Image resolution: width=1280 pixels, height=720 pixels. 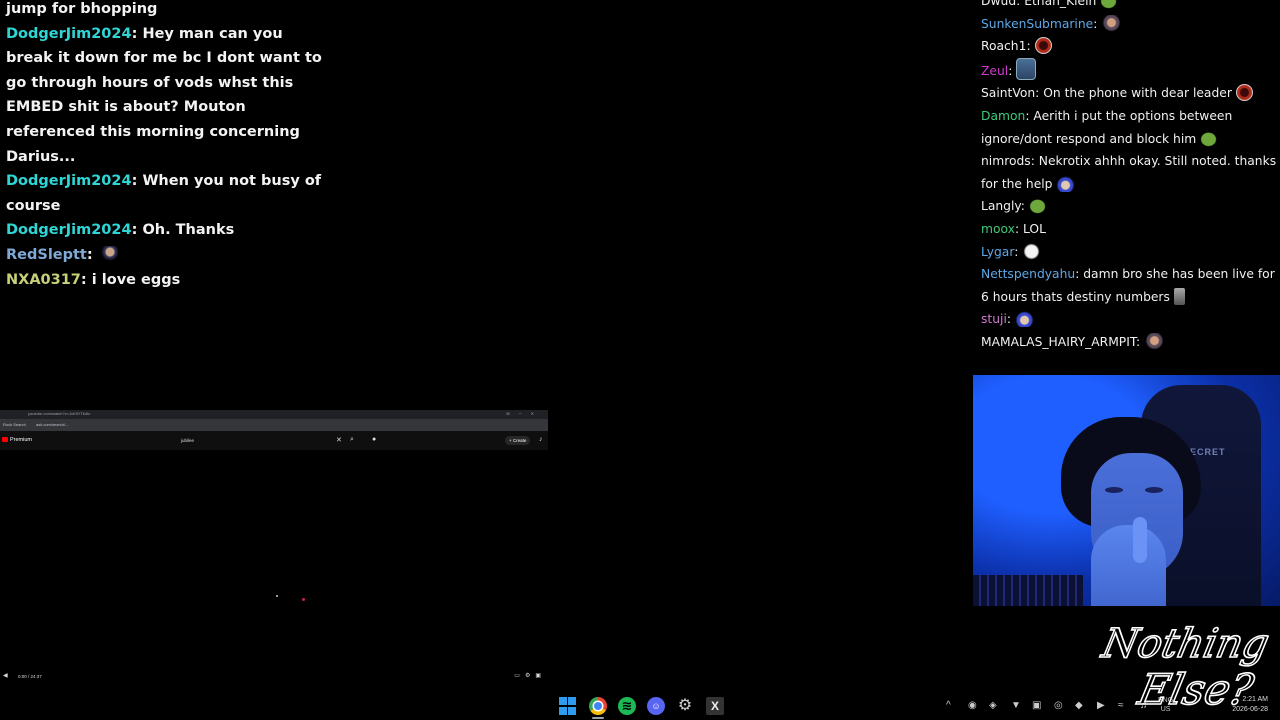 I want to click on logo-line1: Nothing, so click(x=1185, y=642).